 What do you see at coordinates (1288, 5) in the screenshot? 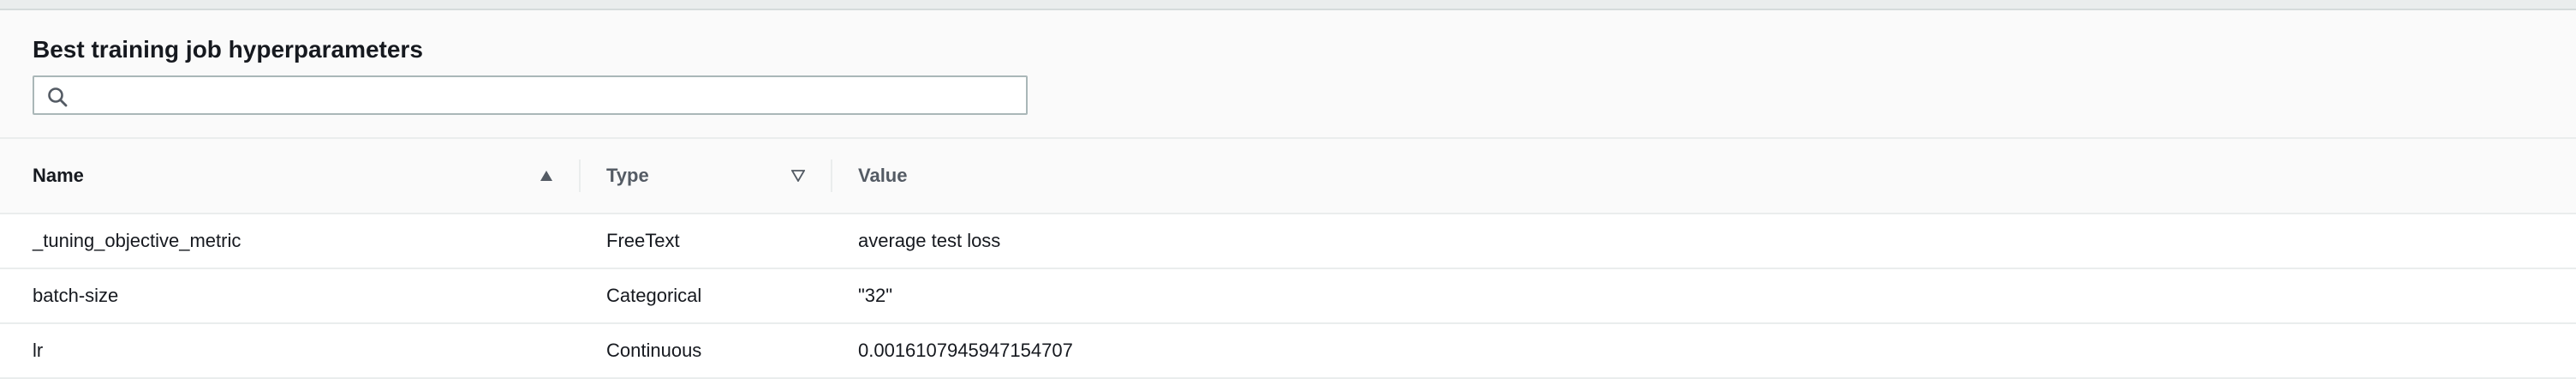
I see `top-strip` at bounding box center [1288, 5].